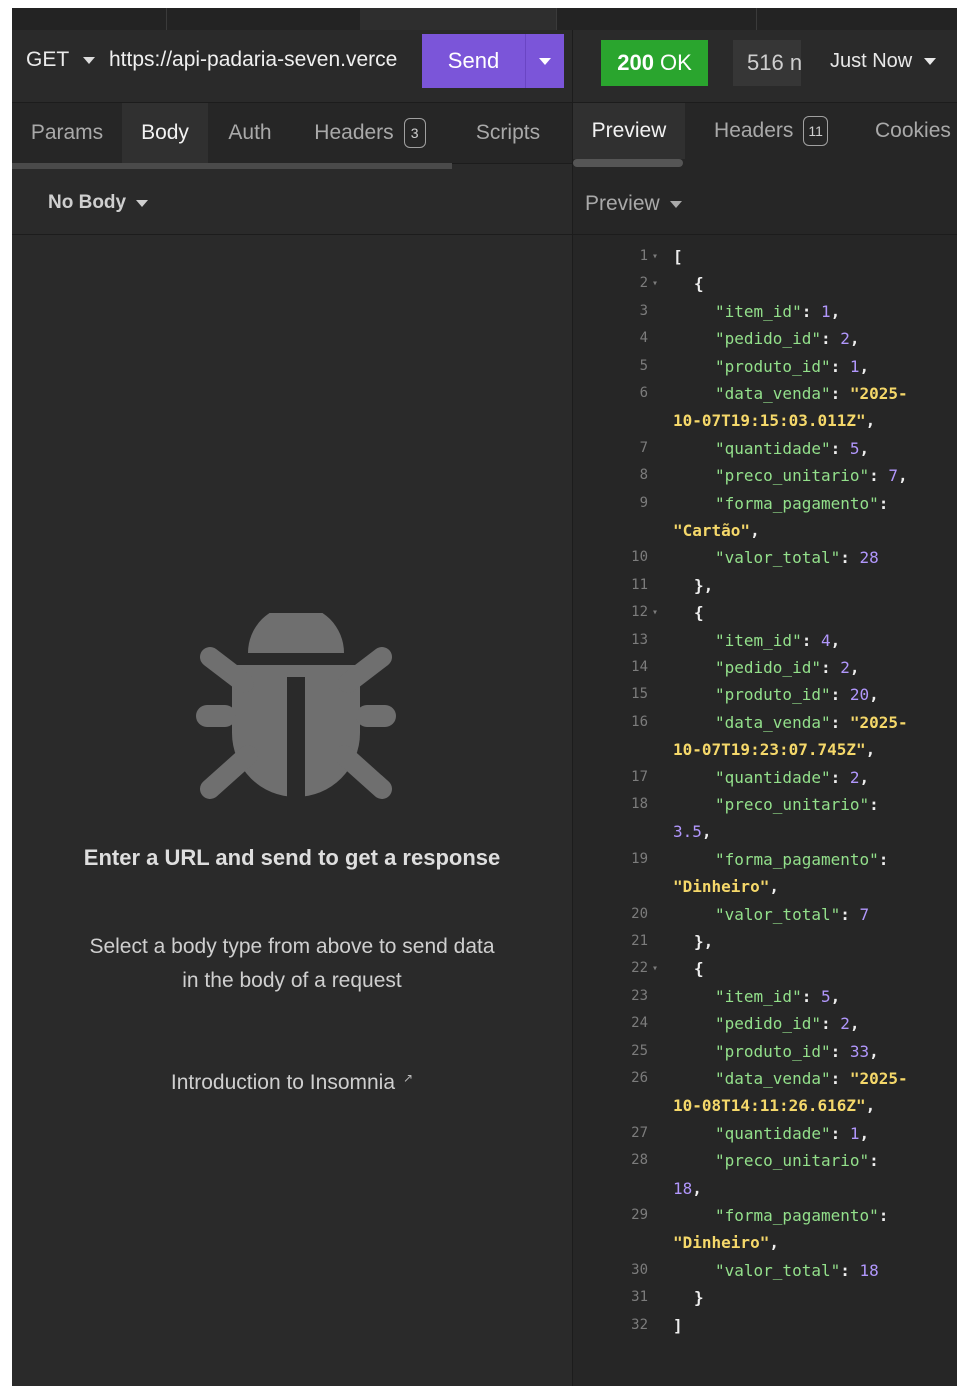 This screenshot has width=957, height=1386. What do you see at coordinates (871, 61) in the screenshot?
I see `response-time: Just Now` at bounding box center [871, 61].